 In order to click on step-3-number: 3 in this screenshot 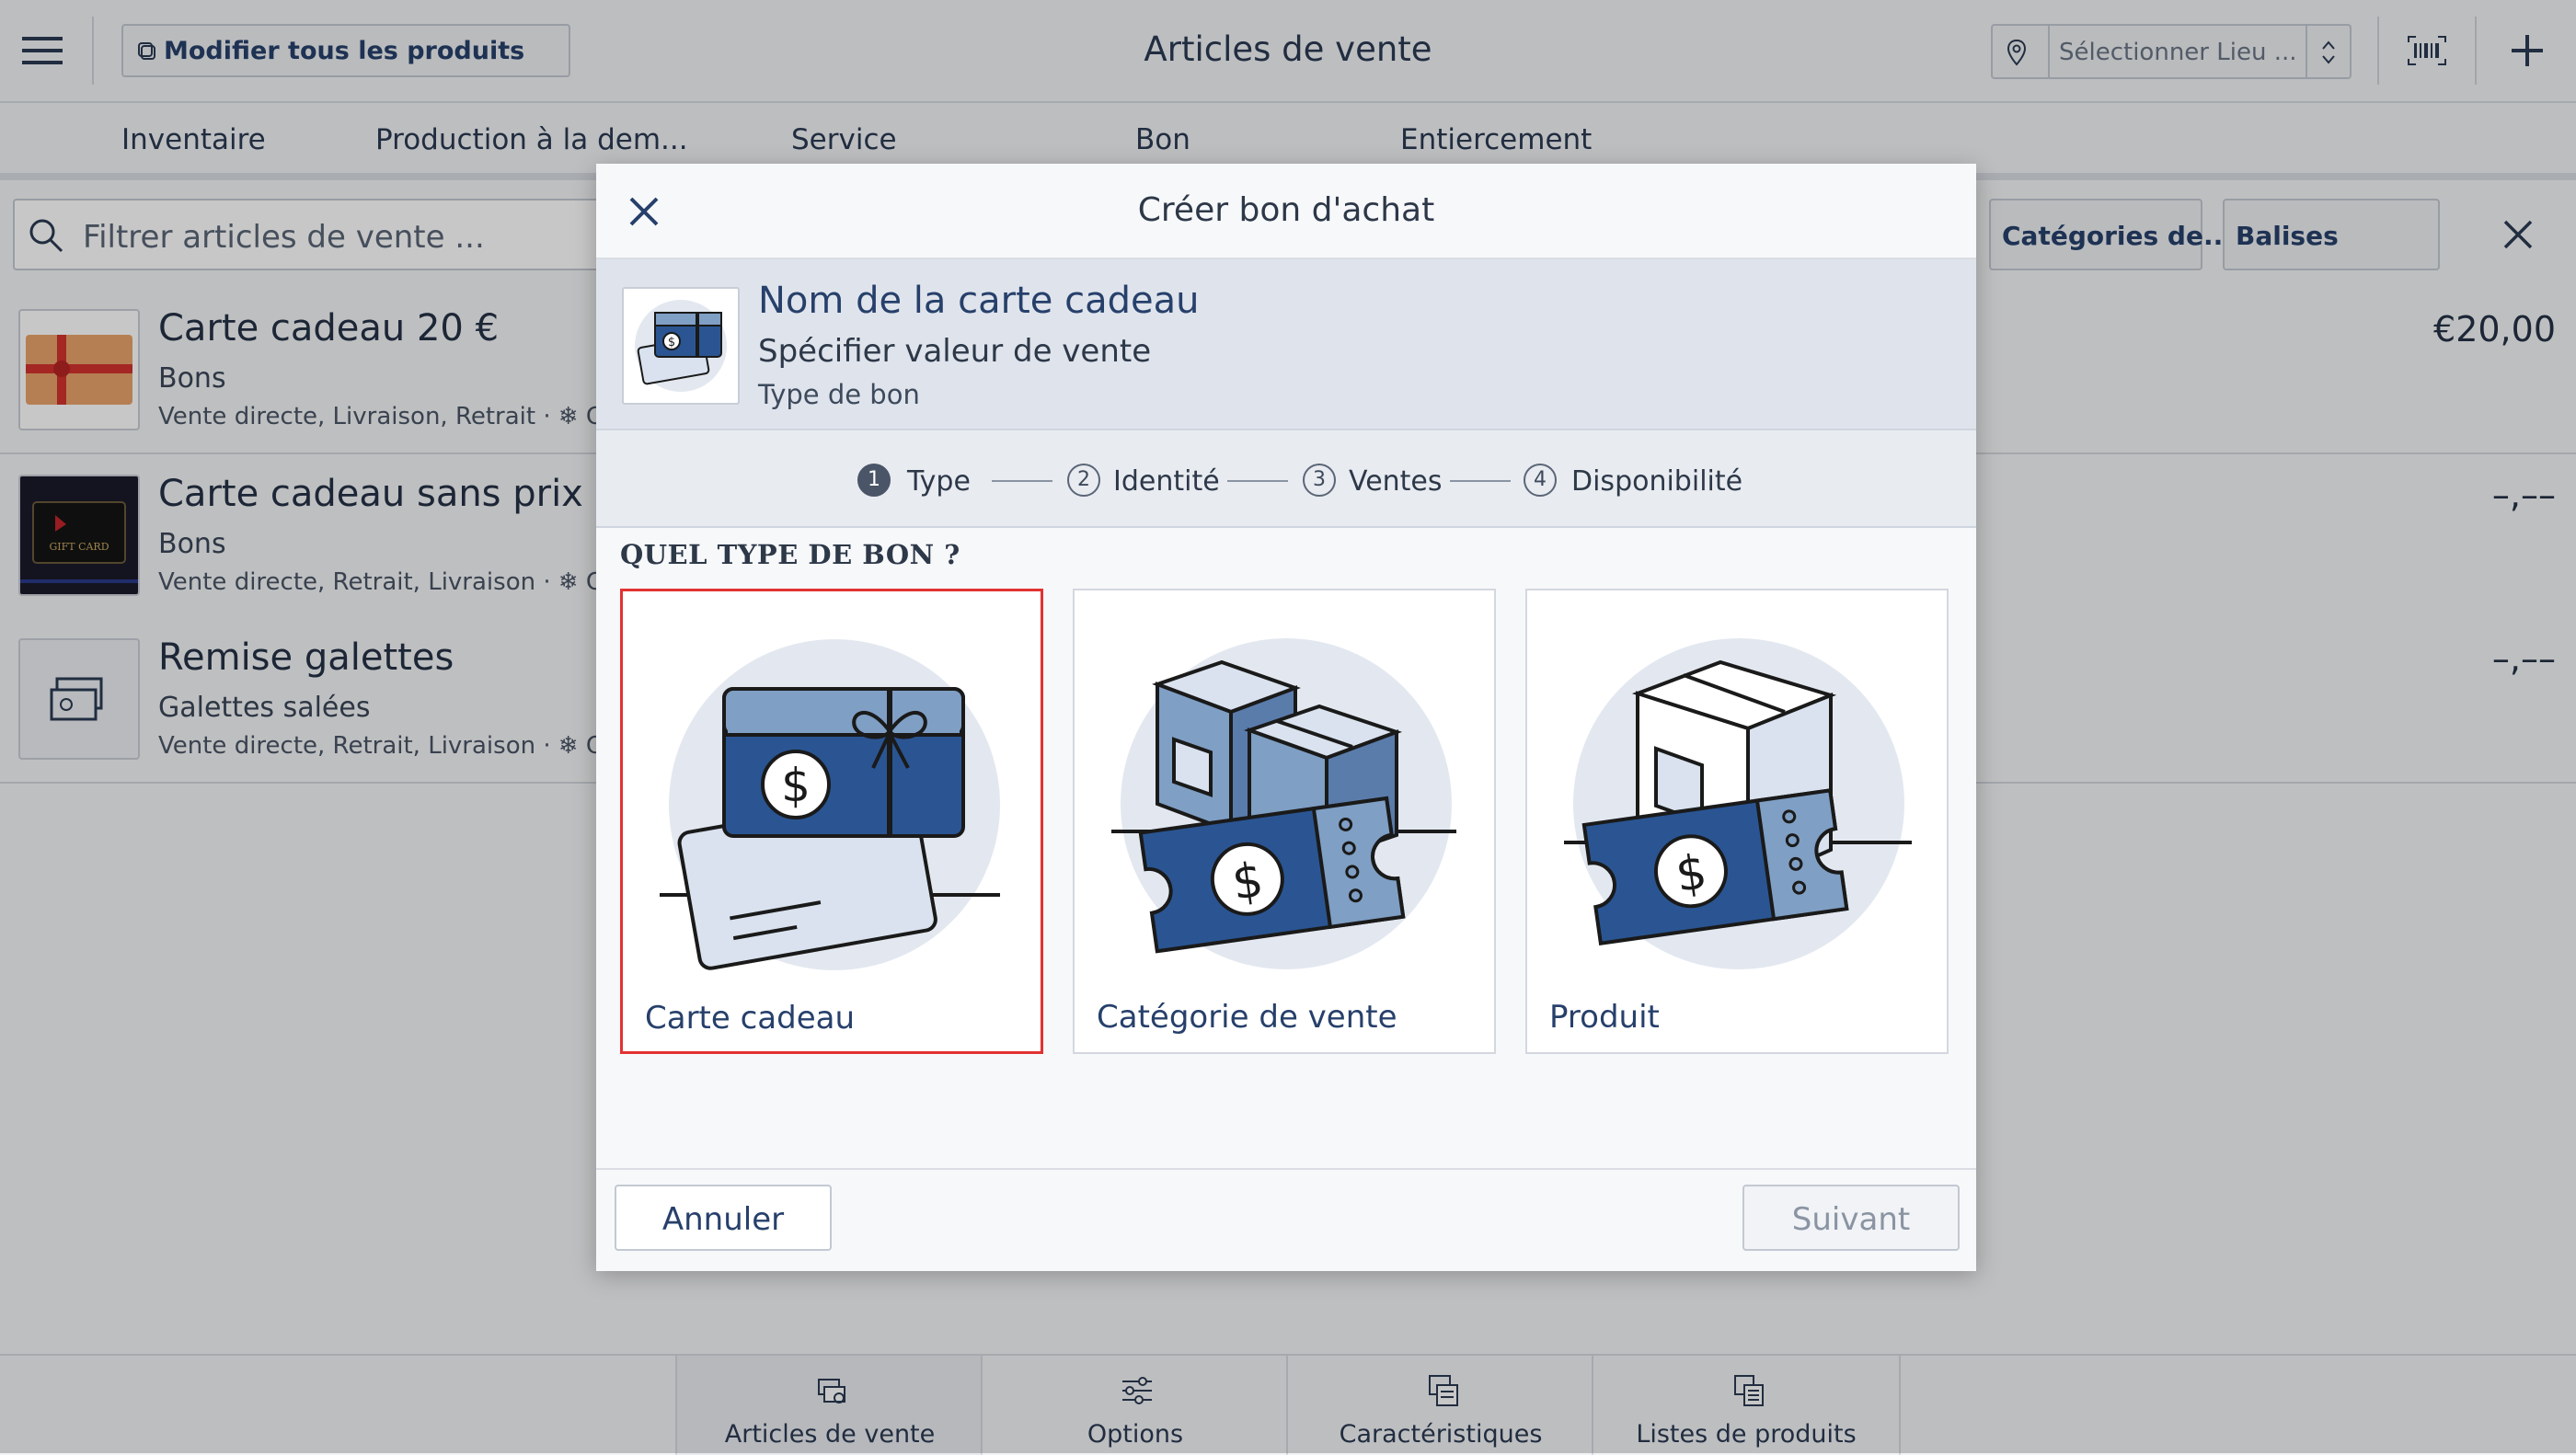, I will do `click(1319, 480)`.